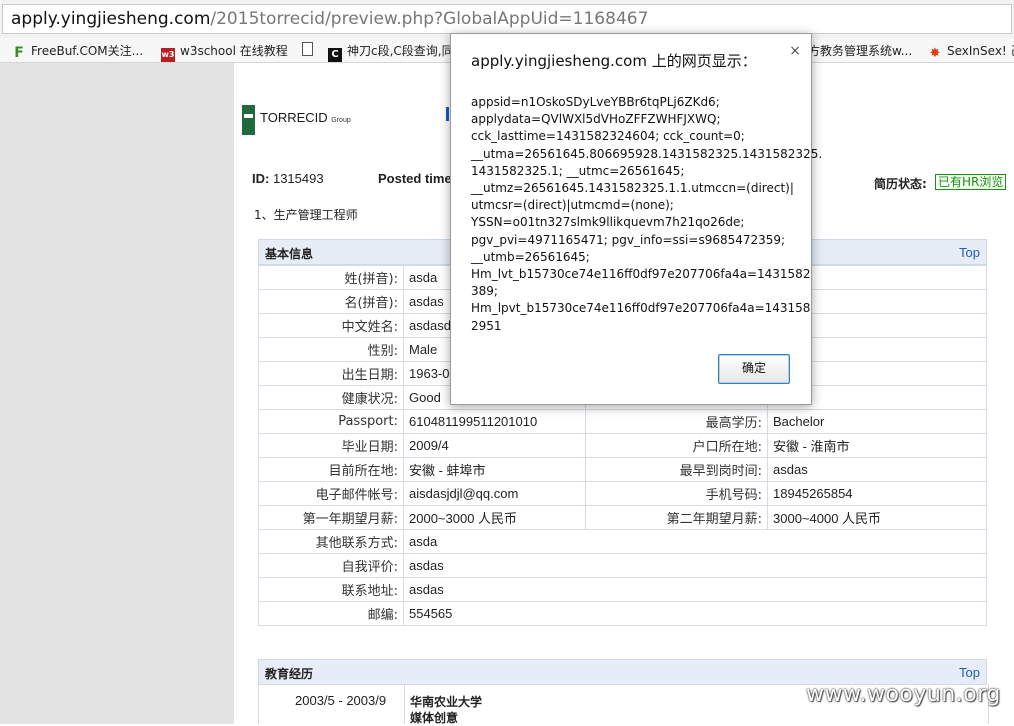 Image resolution: width=1014 pixels, height=726 pixels. I want to click on resume-status-label: 简历状态:, so click(900, 184).